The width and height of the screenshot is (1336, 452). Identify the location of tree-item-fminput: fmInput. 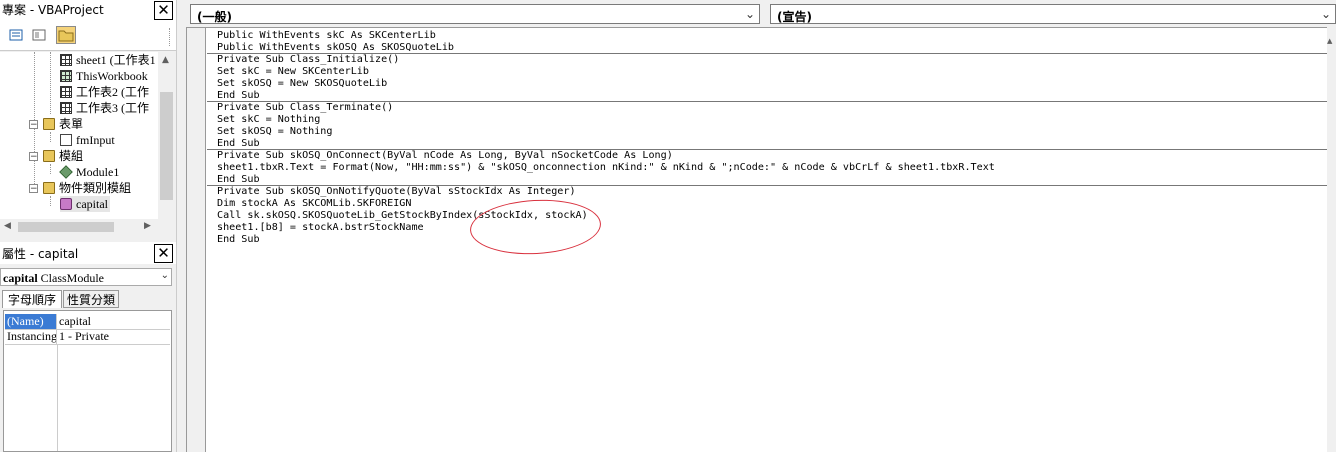
(87, 140).